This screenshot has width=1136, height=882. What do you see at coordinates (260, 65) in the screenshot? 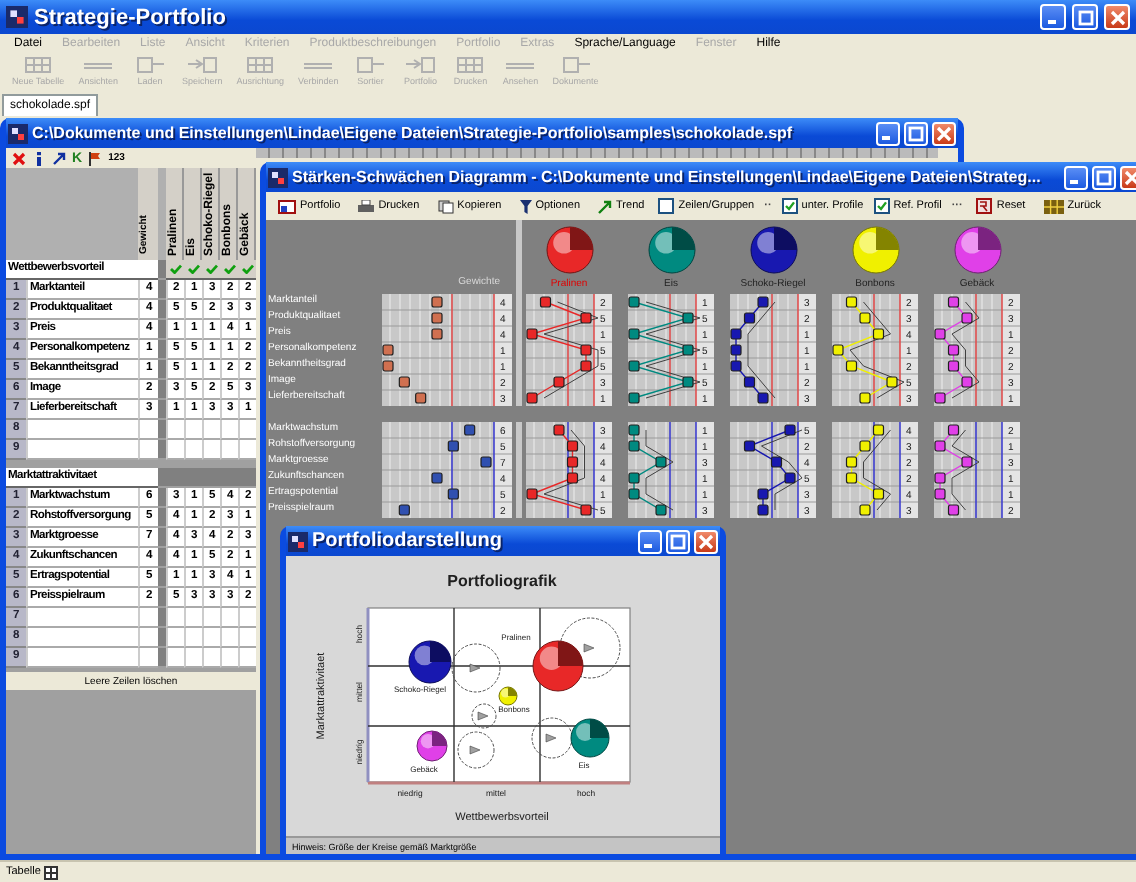
I see `table-icon` at bounding box center [260, 65].